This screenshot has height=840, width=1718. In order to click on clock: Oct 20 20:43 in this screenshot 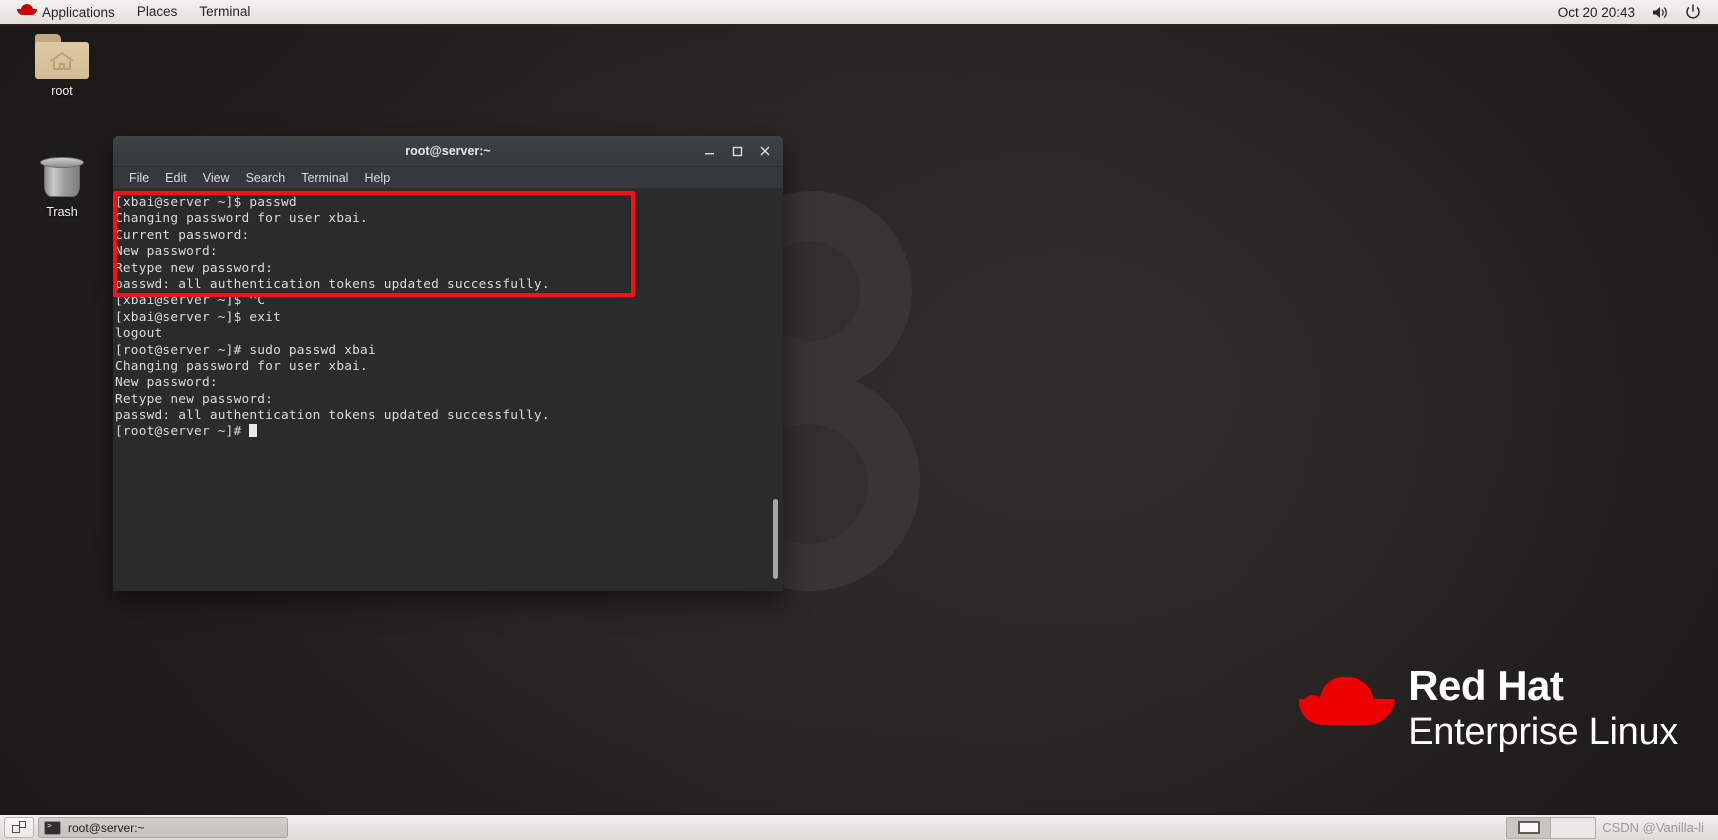, I will do `click(1596, 12)`.